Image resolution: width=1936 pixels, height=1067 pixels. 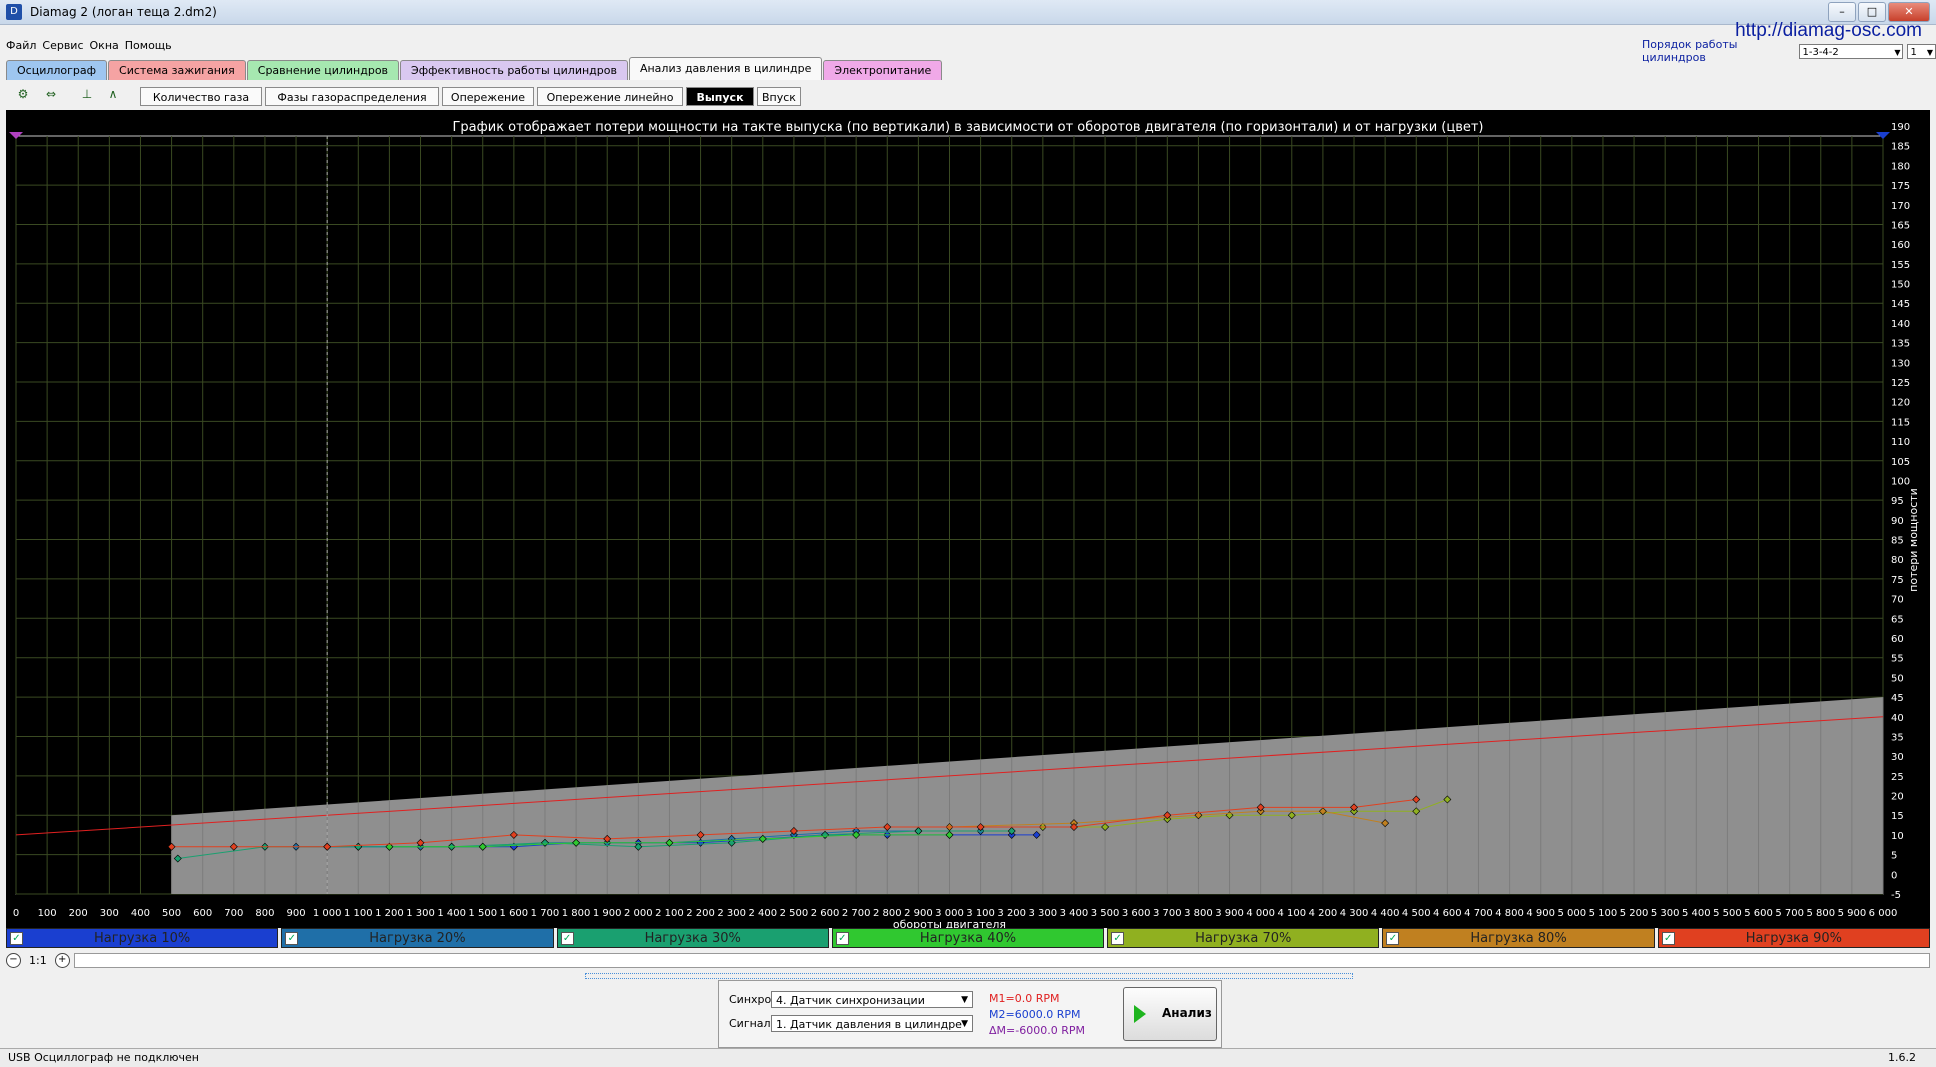 What do you see at coordinates (1897, 619) in the screenshot?
I see `y-tick-label: 65` at bounding box center [1897, 619].